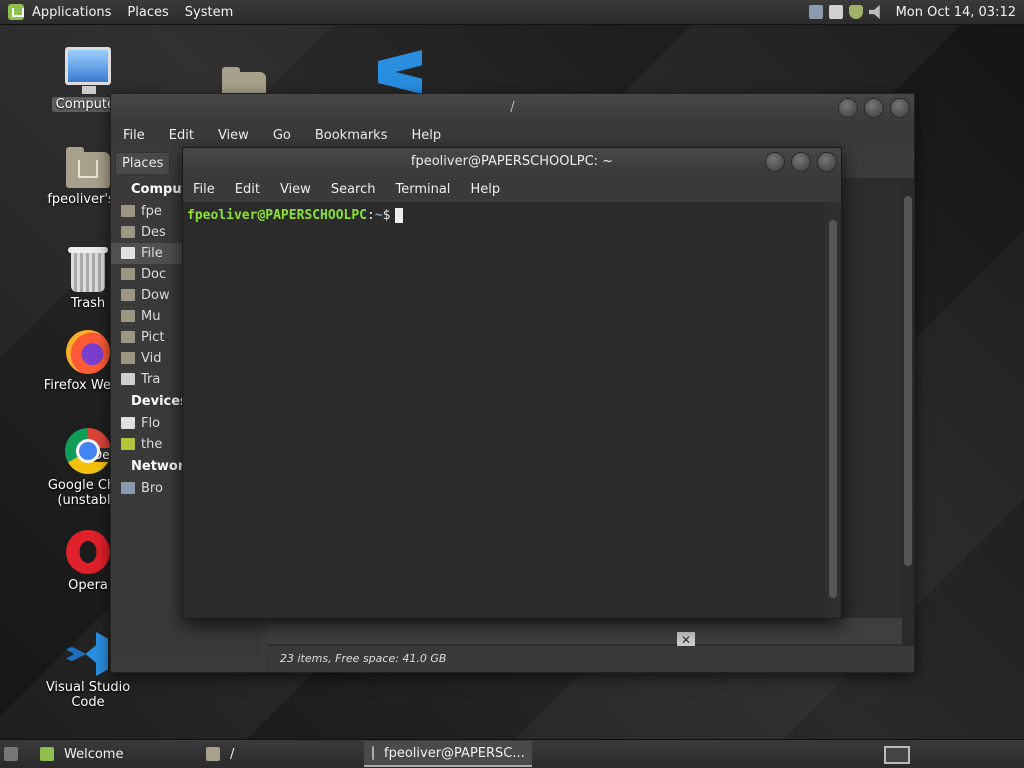 This screenshot has height=768, width=1024. What do you see at coordinates (152, 444) in the screenshot?
I see `sidebar-item-label: the` at bounding box center [152, 444].